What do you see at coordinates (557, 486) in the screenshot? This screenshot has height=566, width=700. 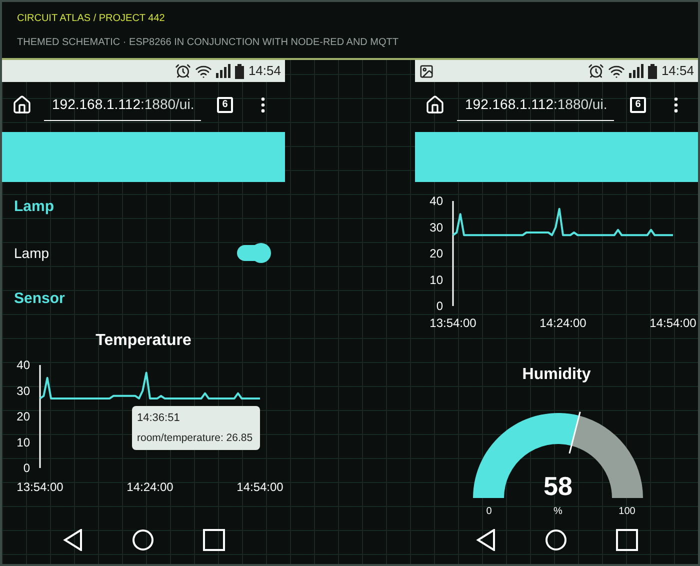 I see `gauge-value: 58` at bounding box center [557, 486].